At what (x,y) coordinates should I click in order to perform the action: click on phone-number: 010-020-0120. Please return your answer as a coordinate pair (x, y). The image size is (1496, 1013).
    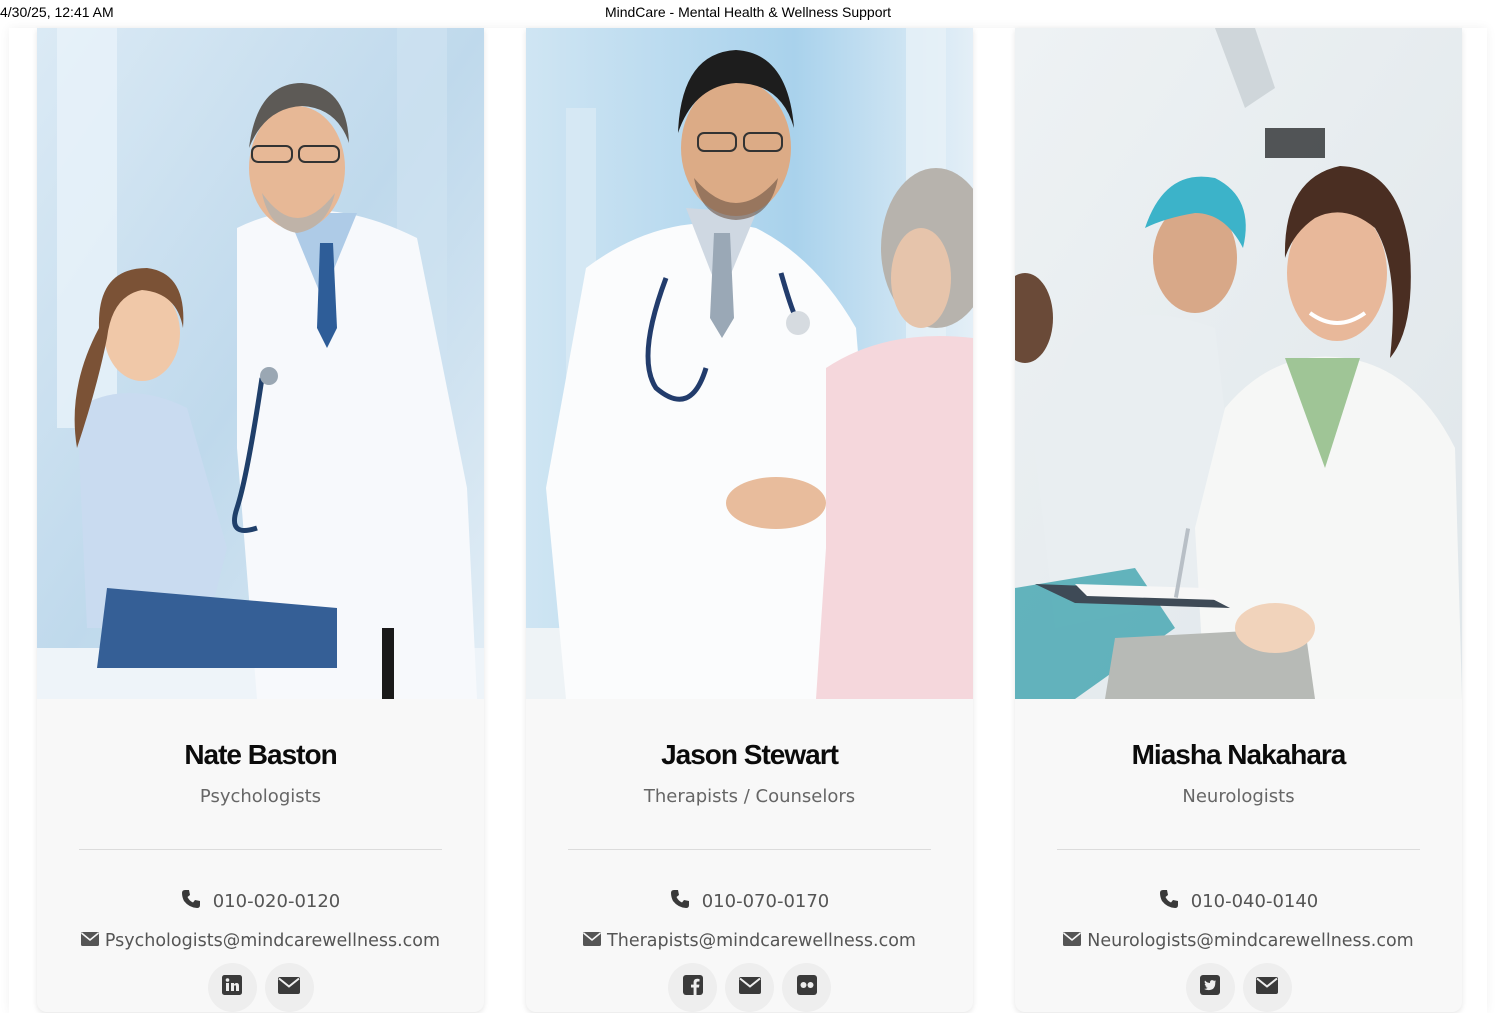
    Looking at the image, I should click on (277, 901).